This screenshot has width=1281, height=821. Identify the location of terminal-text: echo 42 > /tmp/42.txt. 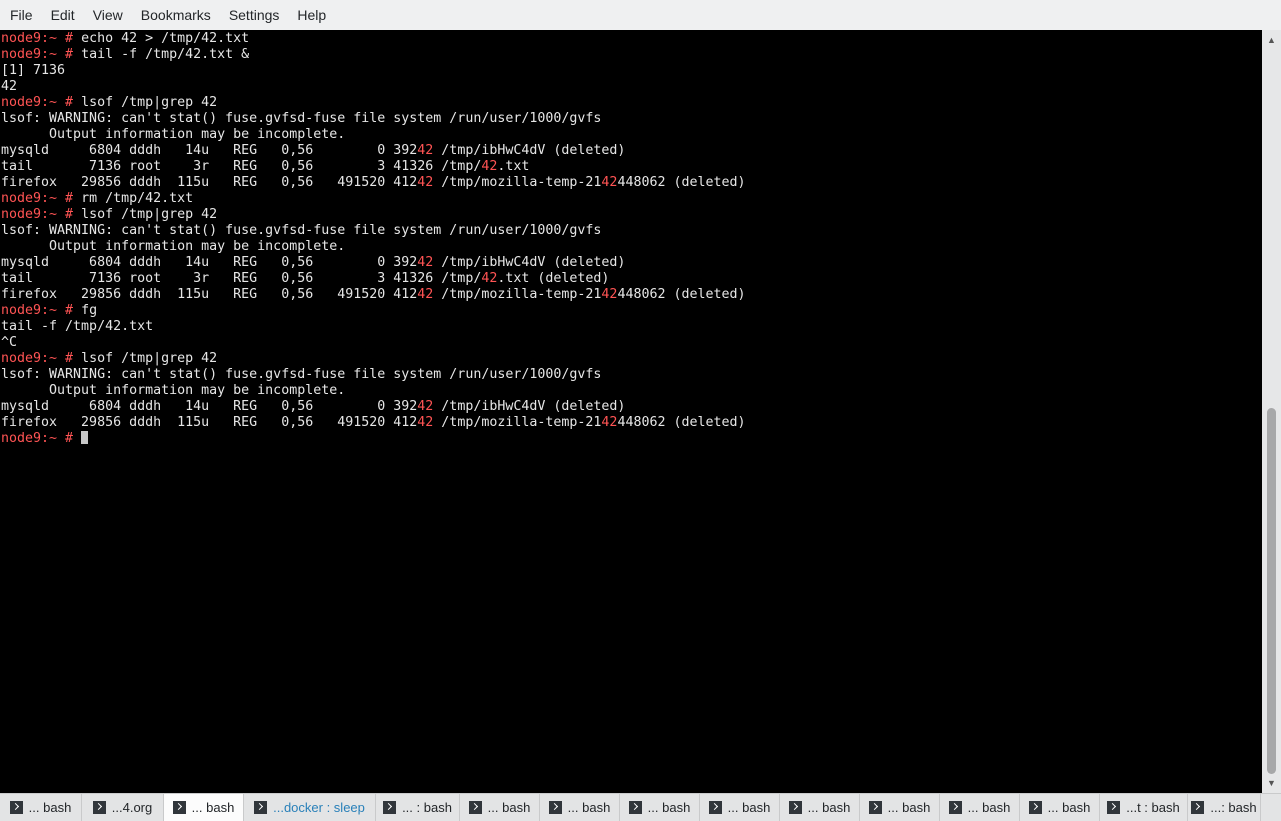
(165, 38).